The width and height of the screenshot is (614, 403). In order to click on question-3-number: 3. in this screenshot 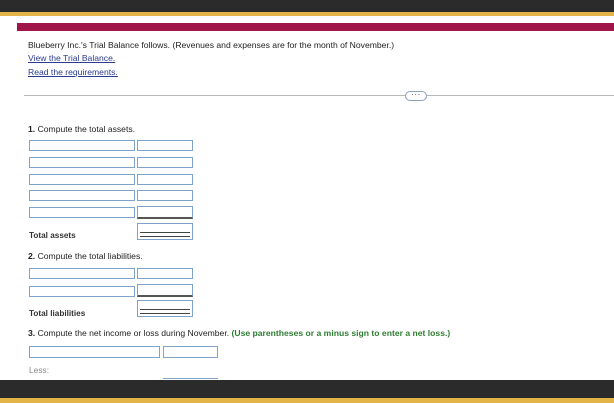, I will do `click(32, 333)`.